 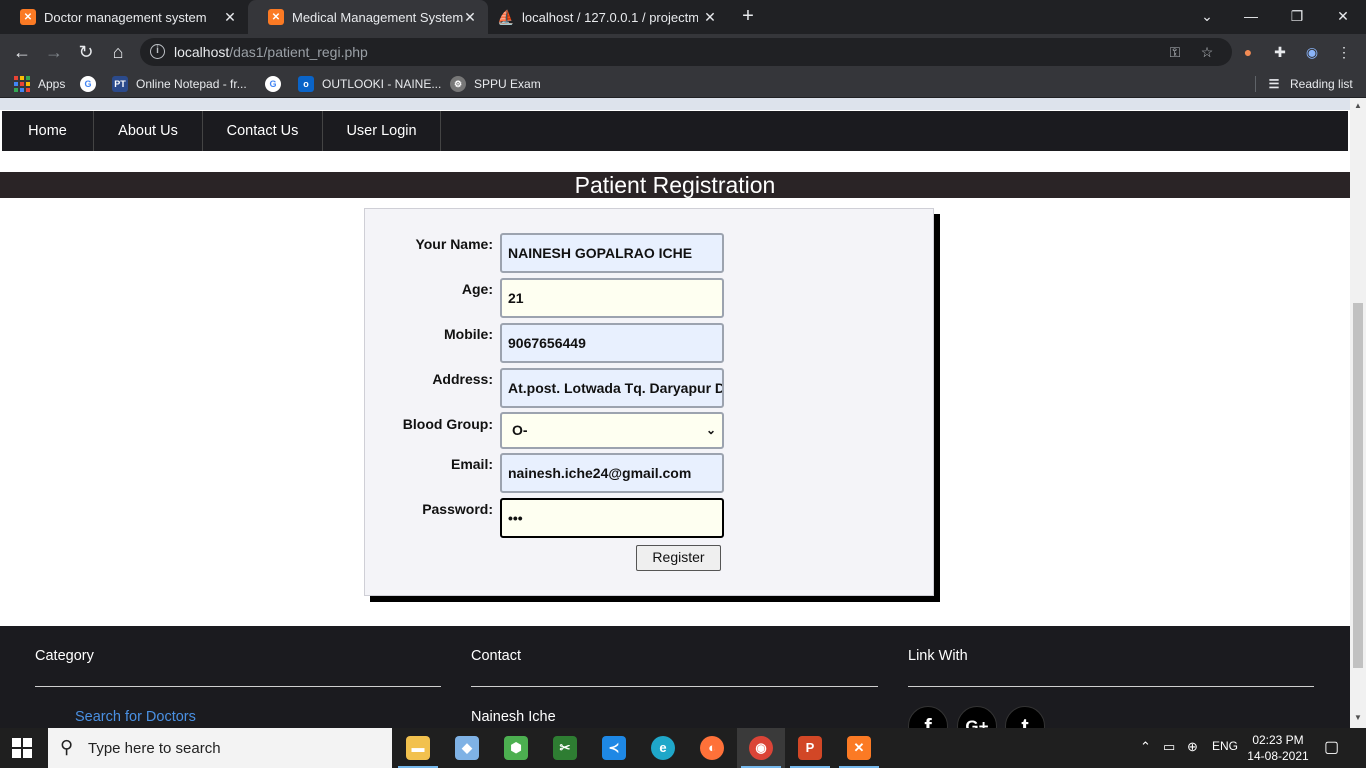 I want to click on powerpoint-app: P, so click(x=810, y=748).